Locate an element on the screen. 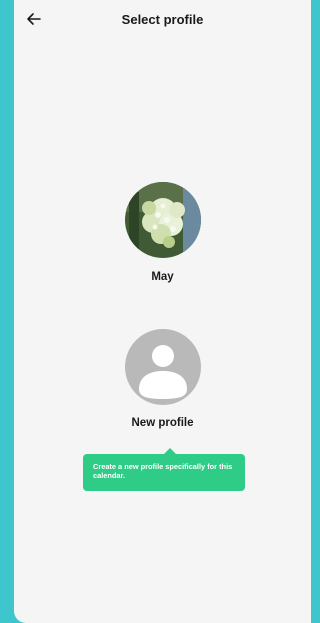 This screenshot has width=320, height=623. profile-avatar-new is located at coordinates (162, 367).